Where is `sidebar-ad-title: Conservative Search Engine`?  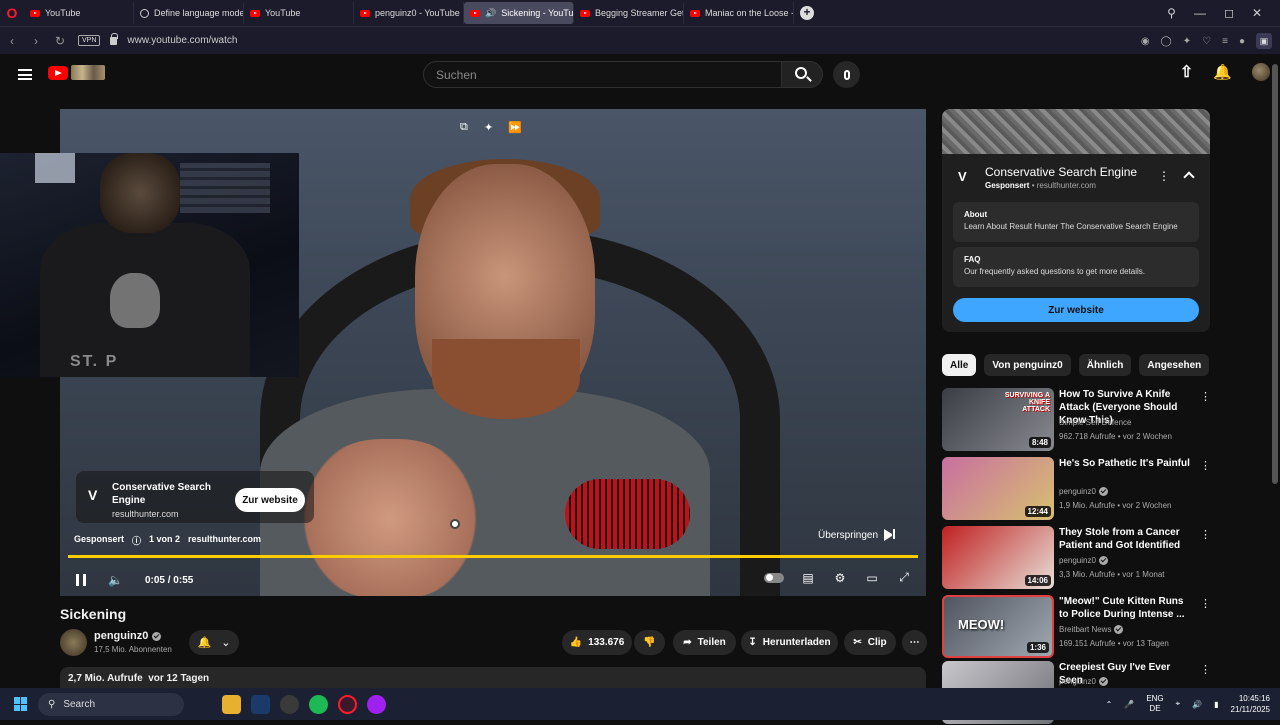 sidebar-ad-title: Conservative Search Engine is located at coordinates (1061, 172).